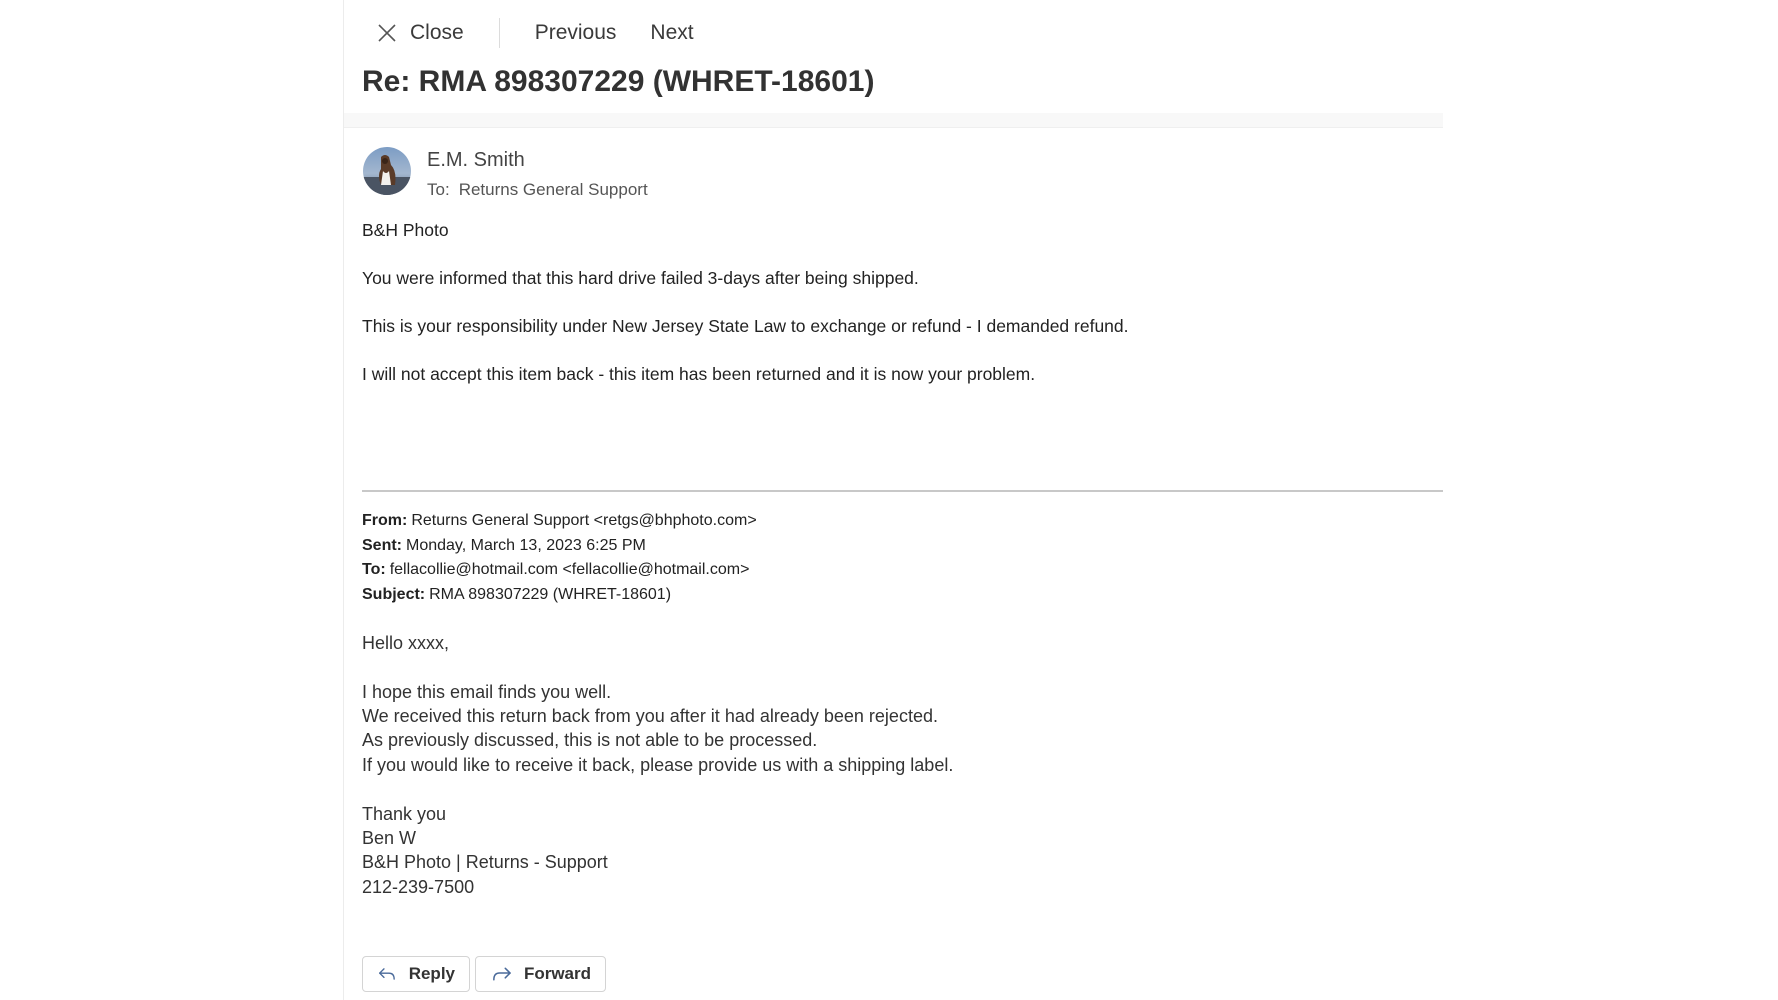 The width and height of the screenshot is (1778, 1000). Describe the element at coordinates (476, 160) in the screenshot. I see `sender-name: E.M. Smith` at that location.